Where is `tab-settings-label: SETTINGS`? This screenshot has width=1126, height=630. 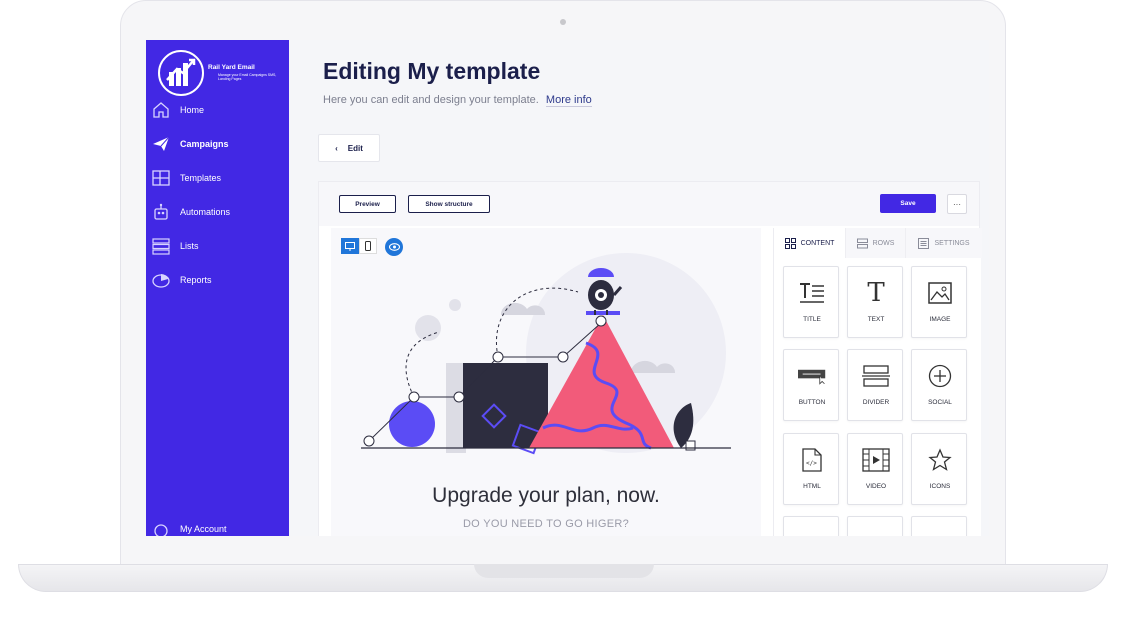
tab-settings-label: SETTINGS is located at coordinates (952, 243).